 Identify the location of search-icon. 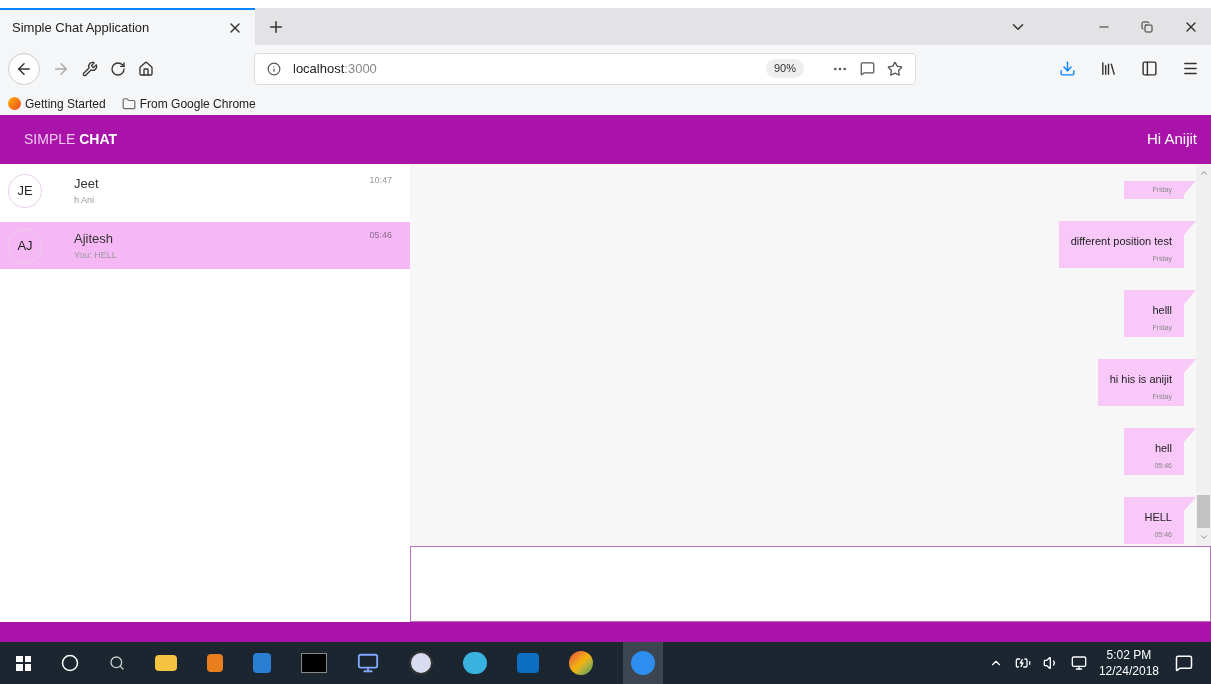
(70, 663).